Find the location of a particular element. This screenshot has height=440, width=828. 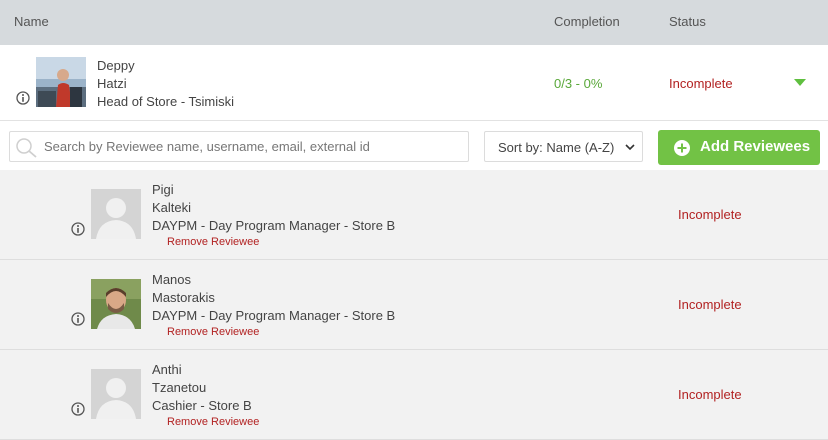

add-reviewees-label: Add Reviewees is located at coordinates (755, 146).